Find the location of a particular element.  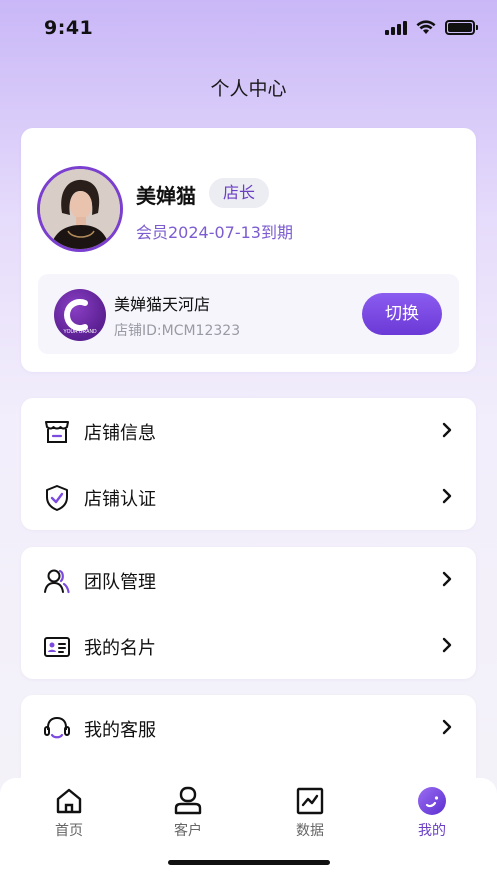

role-badge: 店长 is located at coordinates (239, 193).